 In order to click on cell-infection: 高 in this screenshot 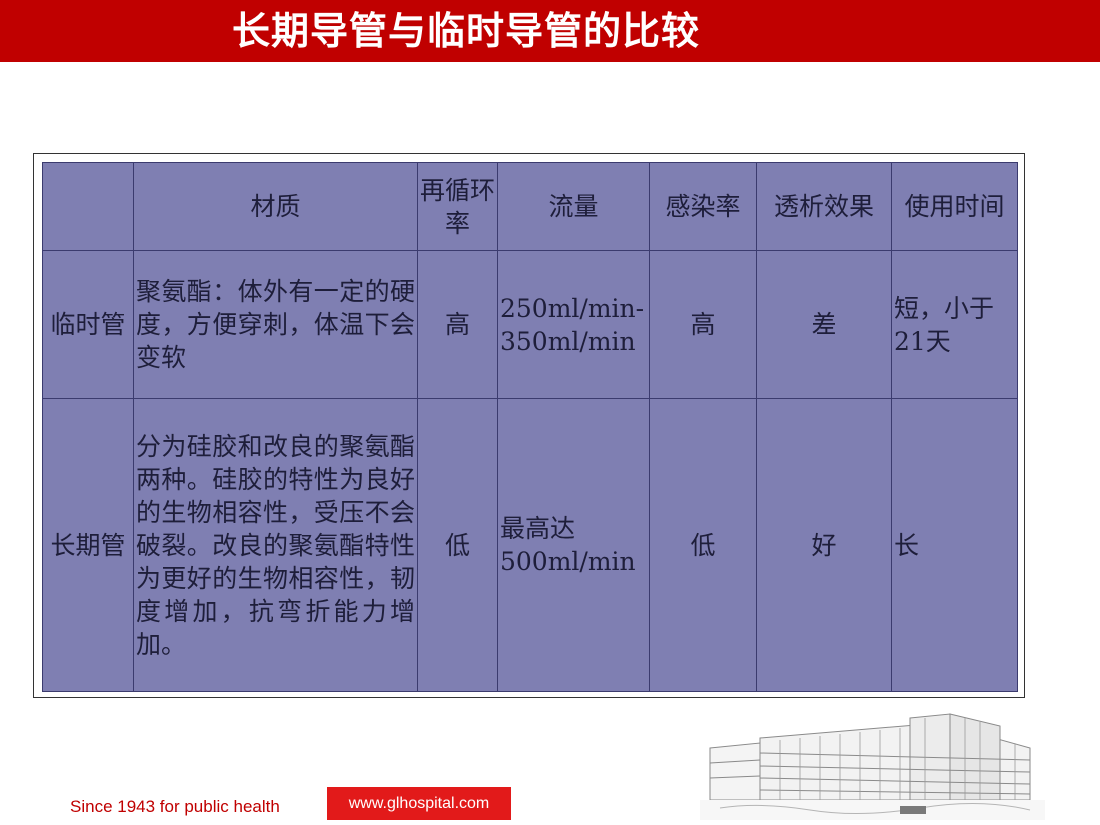, I will do `click(703, 324)`.